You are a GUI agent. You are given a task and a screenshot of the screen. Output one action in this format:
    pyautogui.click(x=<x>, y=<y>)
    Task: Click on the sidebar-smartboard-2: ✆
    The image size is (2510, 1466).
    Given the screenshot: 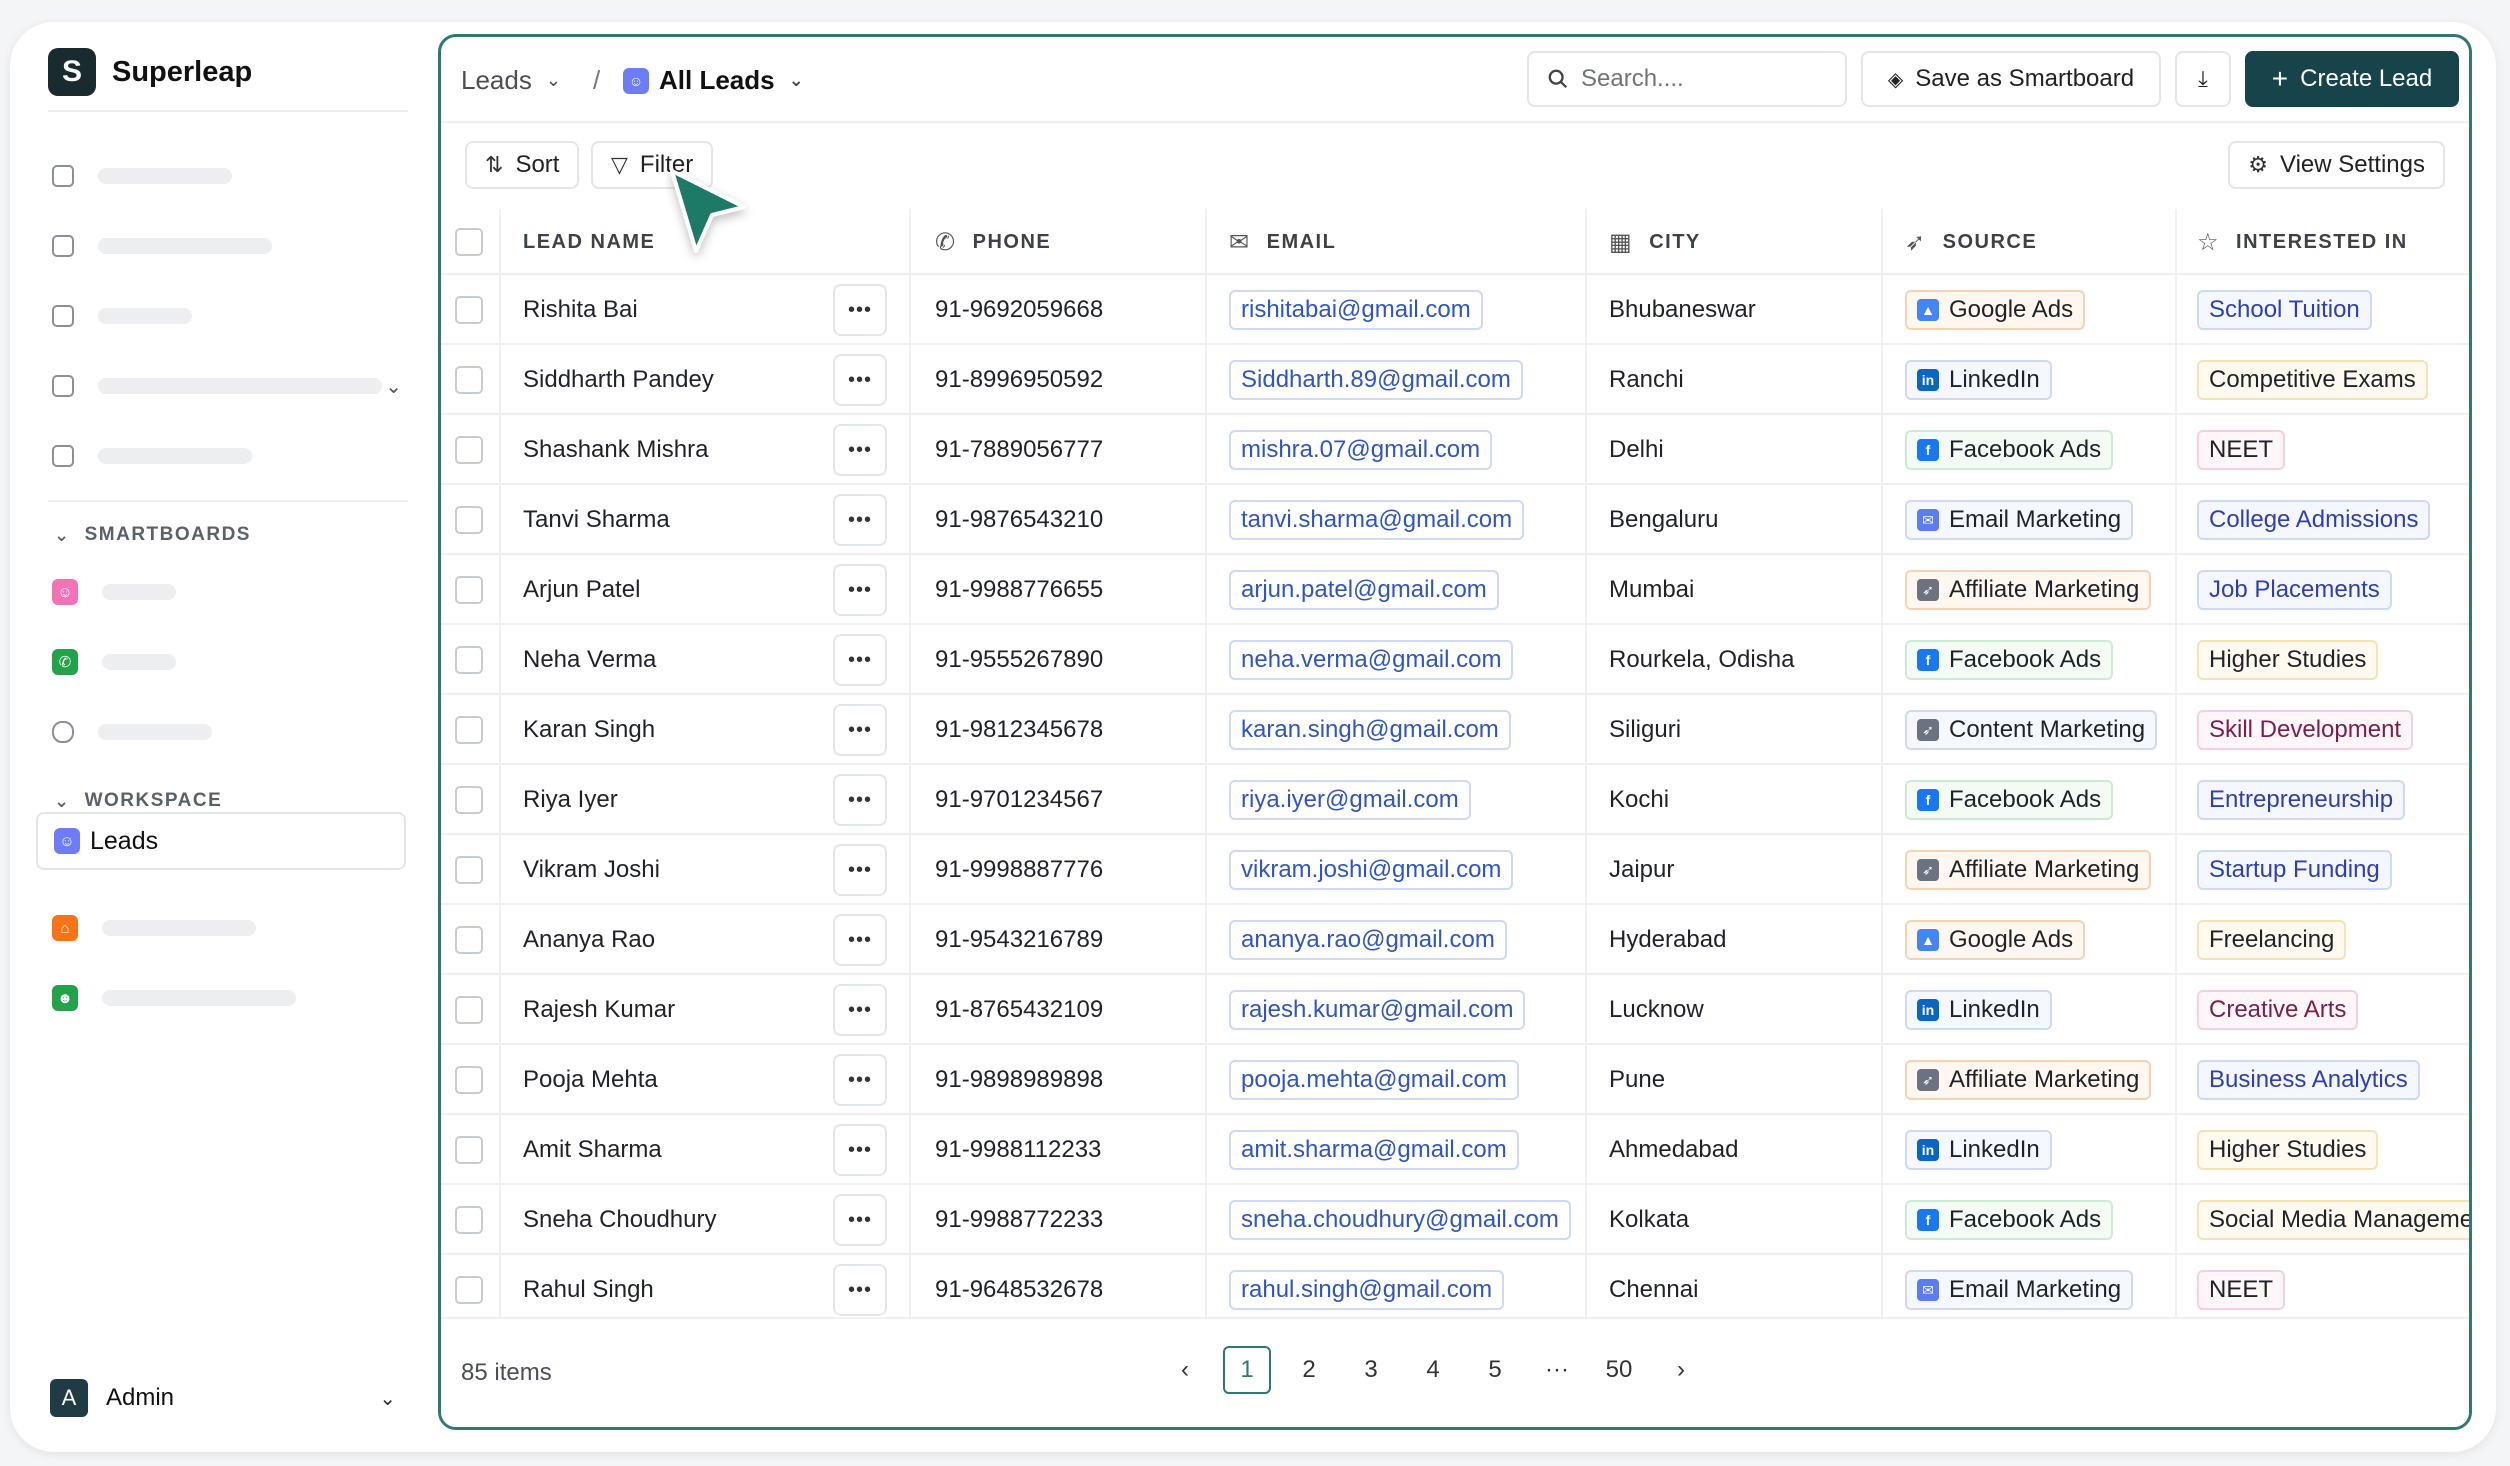 What is the action you would take?
    pyautogui.click(x=114, y=662)
    